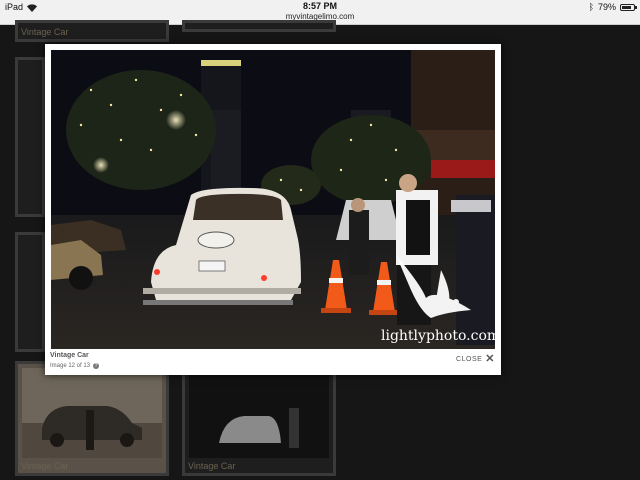 The image size is (640, 480). What do you see at coordinates (469, 359) in the screenshot?
I see `close-label: CLOSE` at bounding box center [469, 359].